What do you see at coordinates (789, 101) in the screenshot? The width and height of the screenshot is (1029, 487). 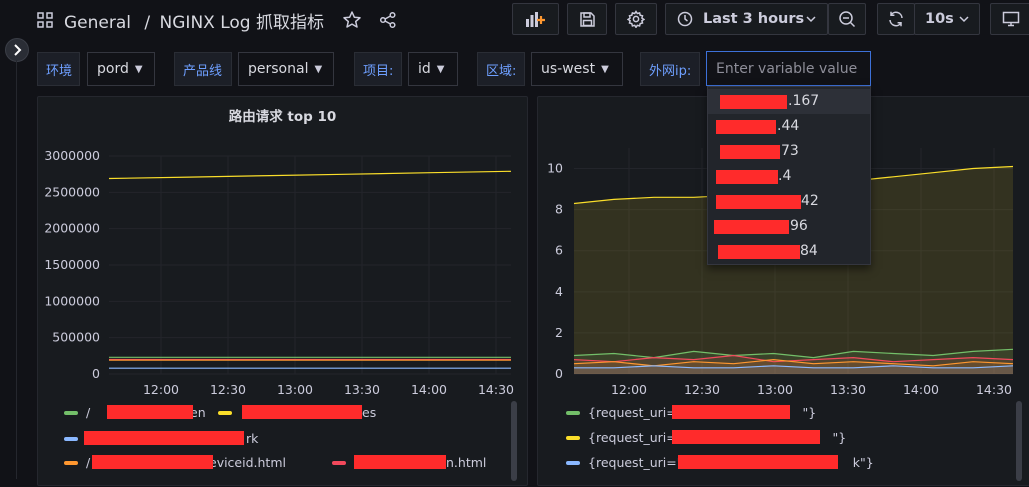 I see `dropdown-option: .167` at bounding box center [789, 101].